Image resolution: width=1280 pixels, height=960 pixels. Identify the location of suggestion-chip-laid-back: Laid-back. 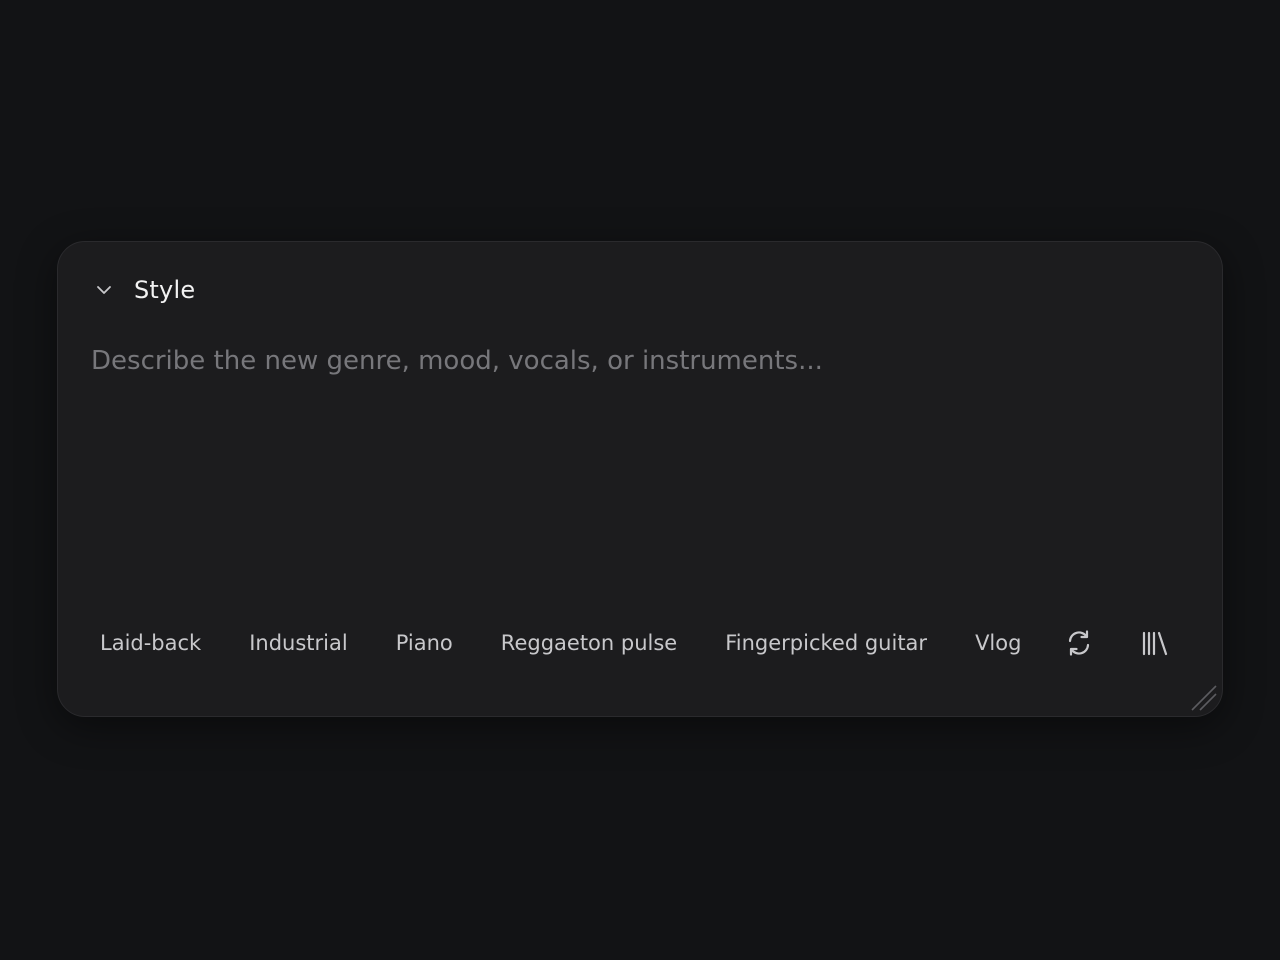
(150, 643).